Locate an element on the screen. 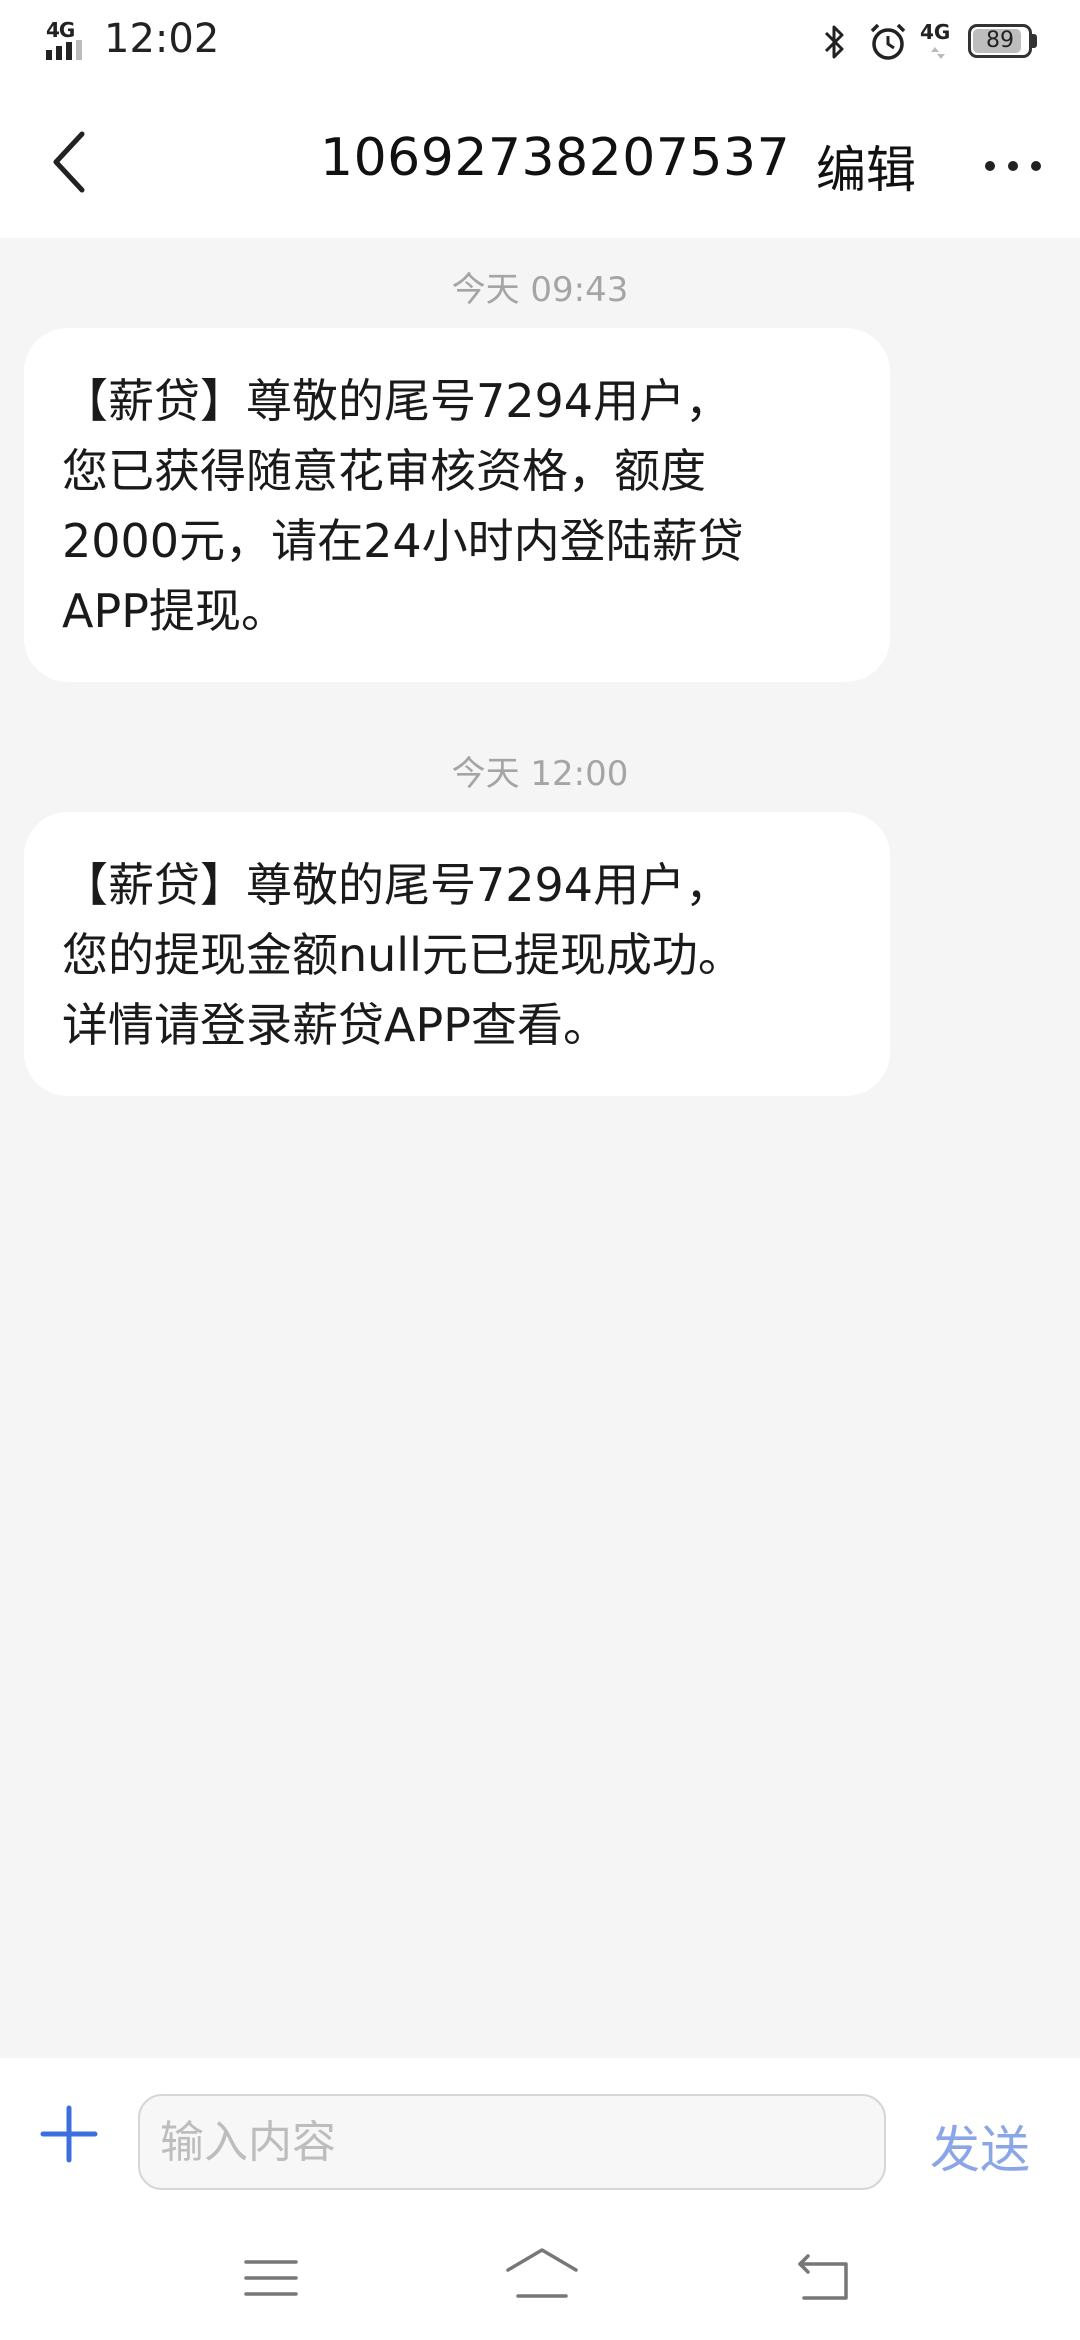  message-timestamp: 今天 09:43 is located at coordinates (540, 290).